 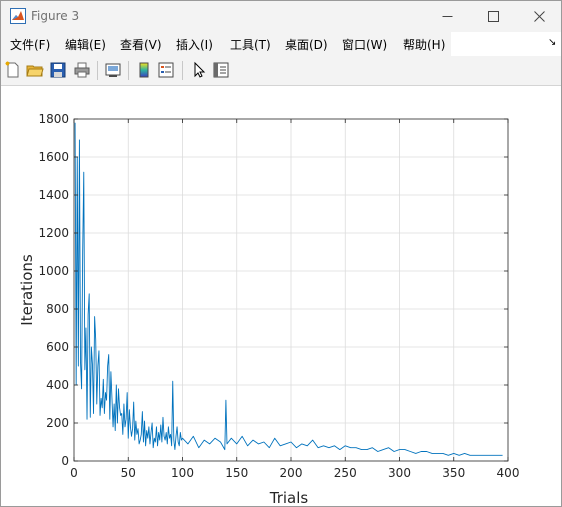 What do you see at coordinates (182, 473) in the screenshot?
I see `x-tick-label: 100` at bounding box center [182, 473].